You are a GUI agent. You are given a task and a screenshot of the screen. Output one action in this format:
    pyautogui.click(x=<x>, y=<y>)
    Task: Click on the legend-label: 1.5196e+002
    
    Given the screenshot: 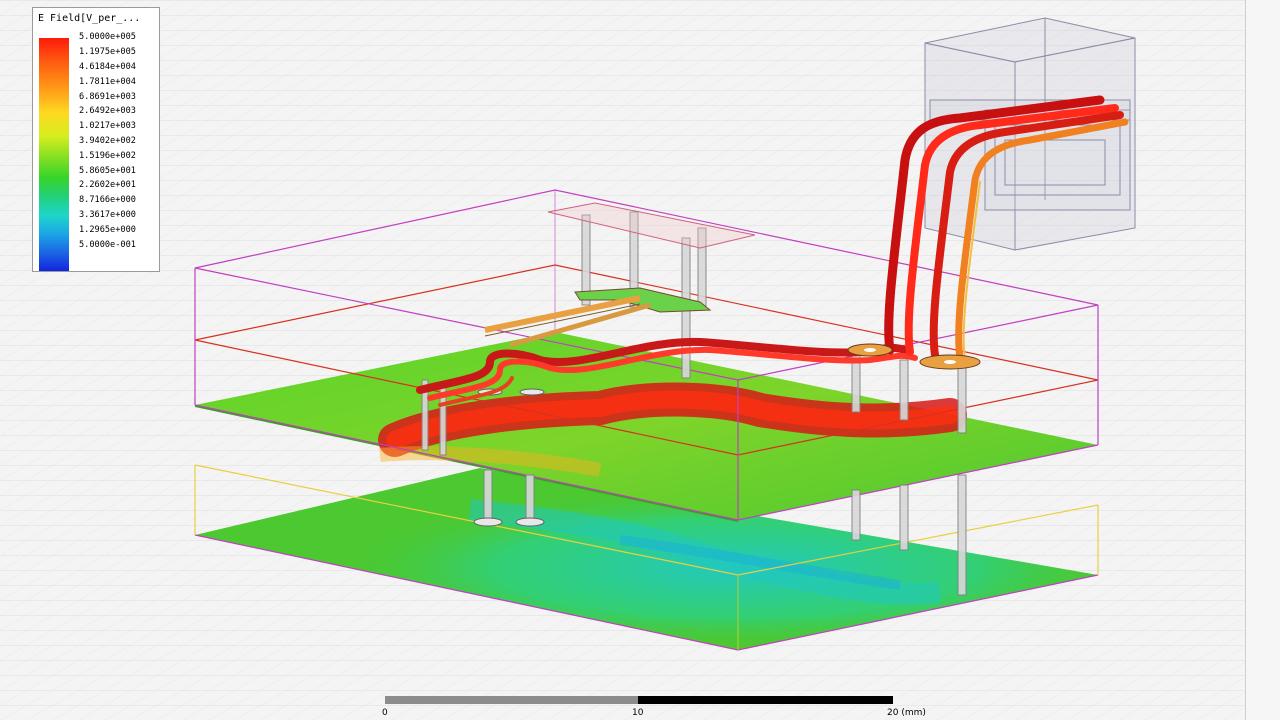 What is the action you would take?
    pyautogui.click(x=107, y=155)
    